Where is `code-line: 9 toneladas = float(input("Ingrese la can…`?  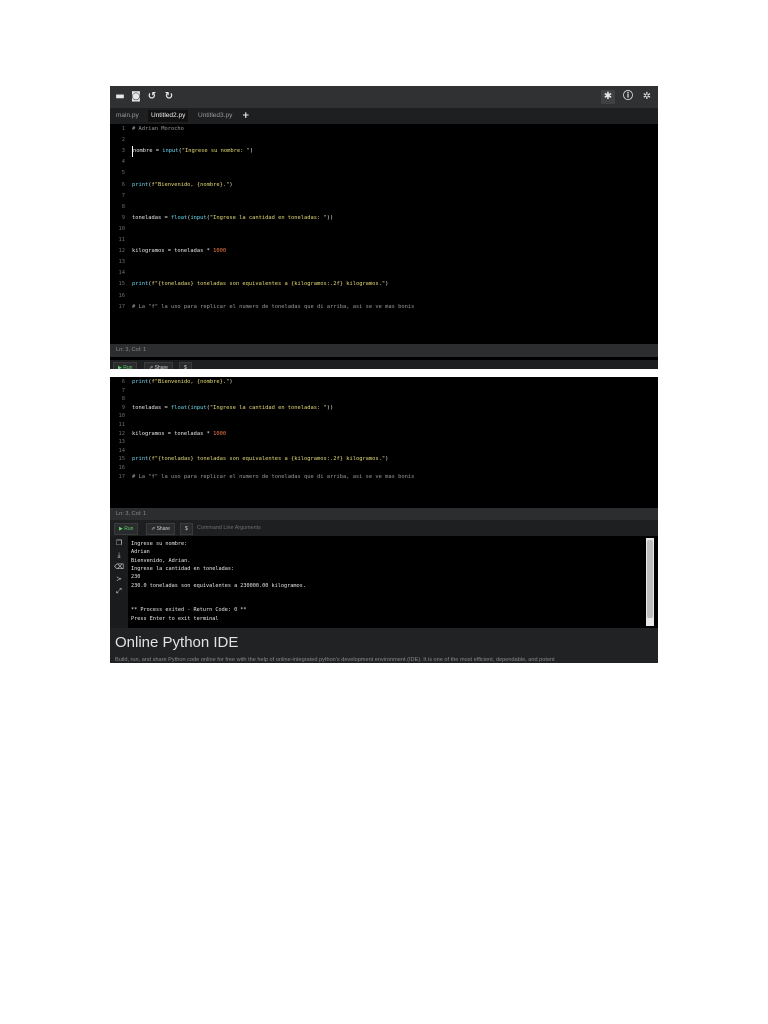 code-line: 9 toneladas = float(input("Ingrese la can… is located at coordinates (384, 218).